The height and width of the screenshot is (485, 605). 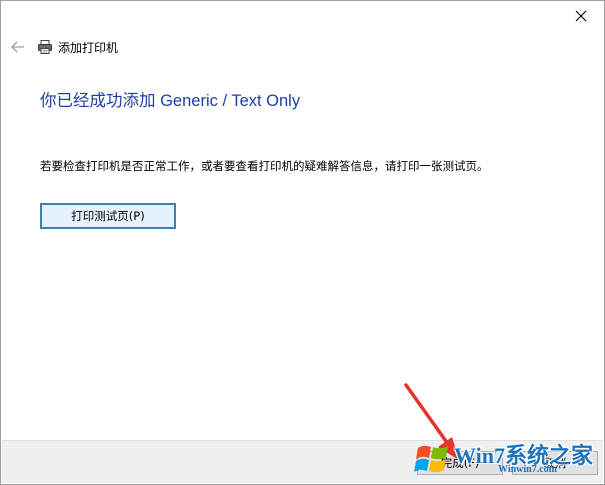 I want to click on back-button, so click(x=18, y=47).